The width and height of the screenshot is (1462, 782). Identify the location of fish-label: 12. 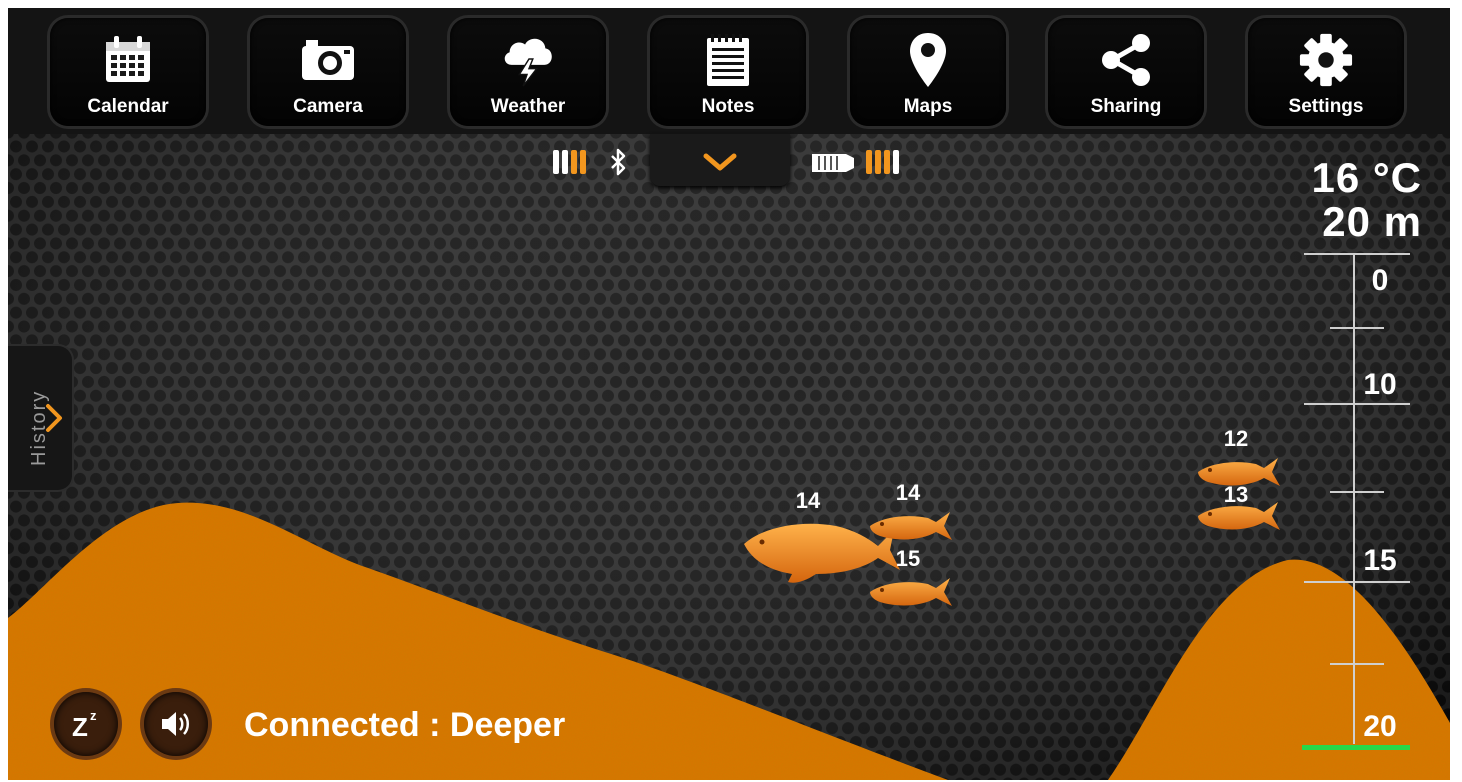
(1236, 438).